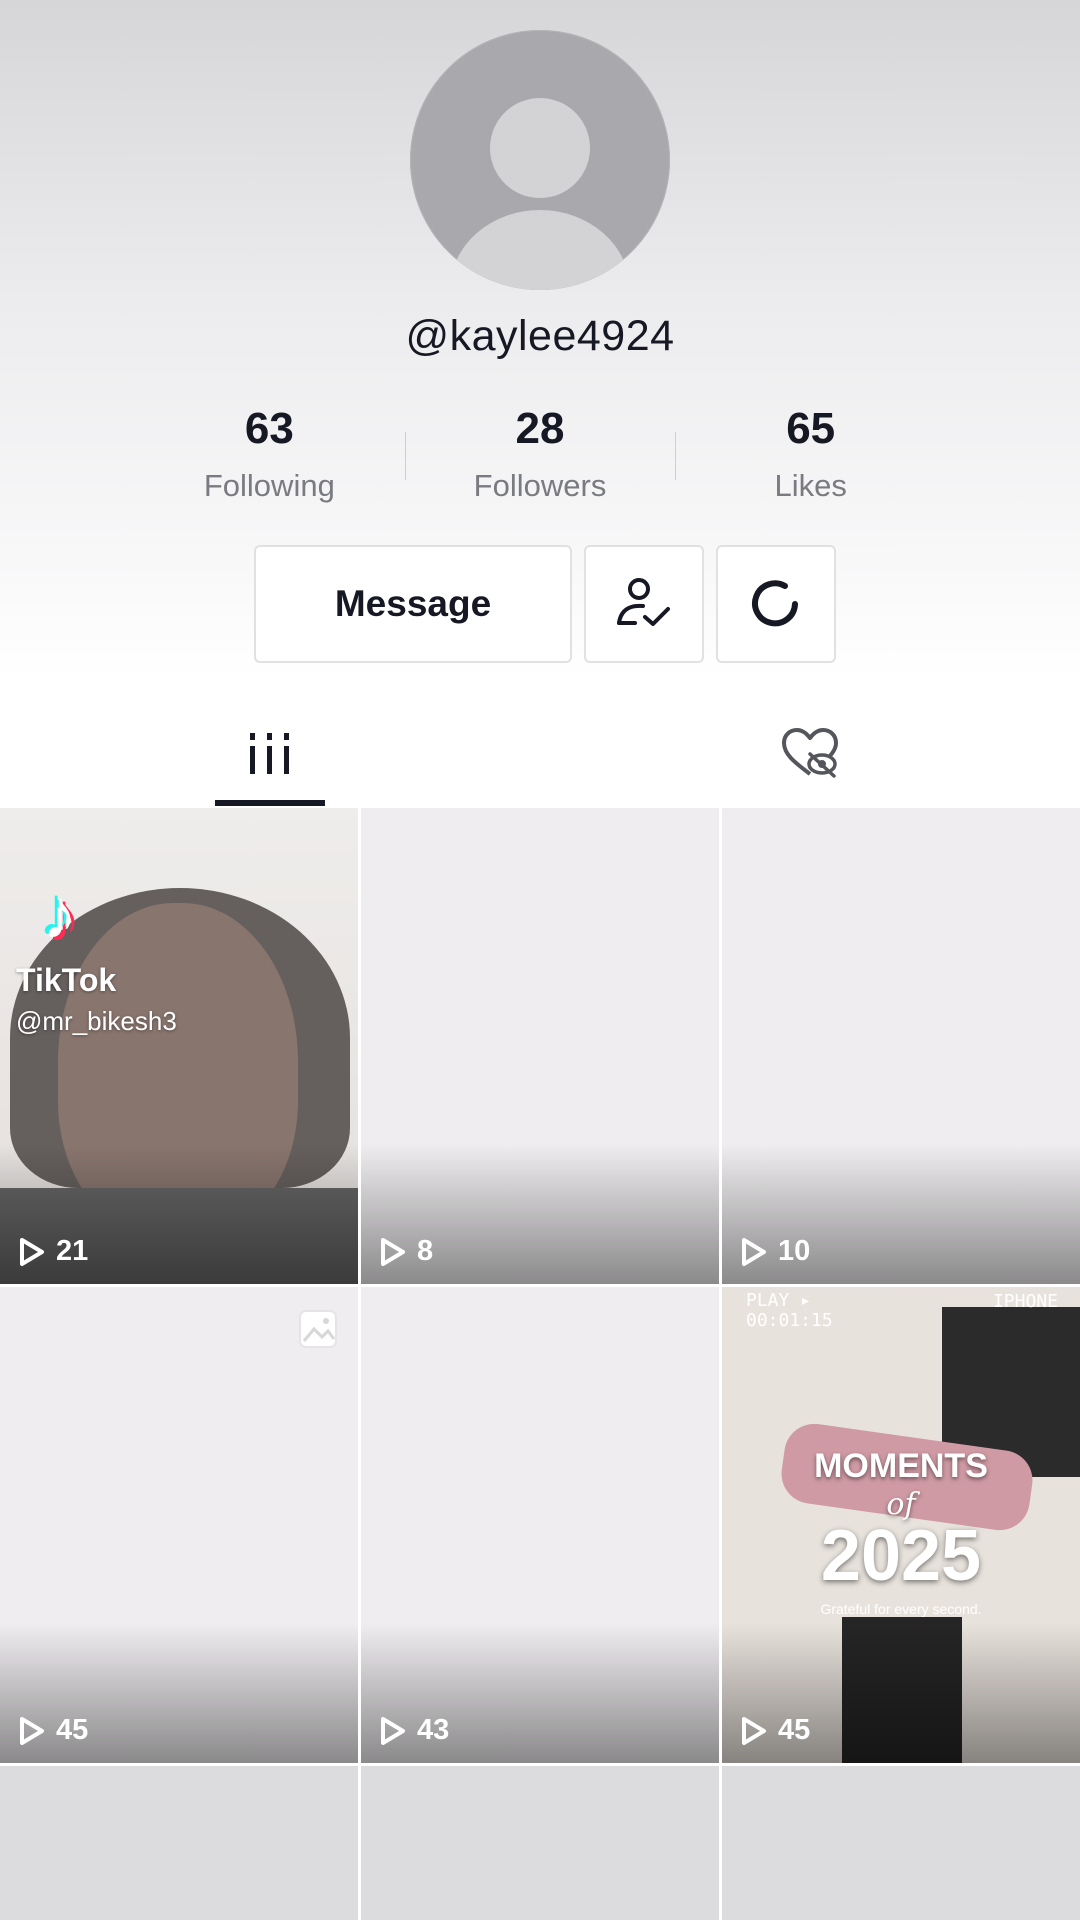  I want to click on friends-button, so click(644, 604).